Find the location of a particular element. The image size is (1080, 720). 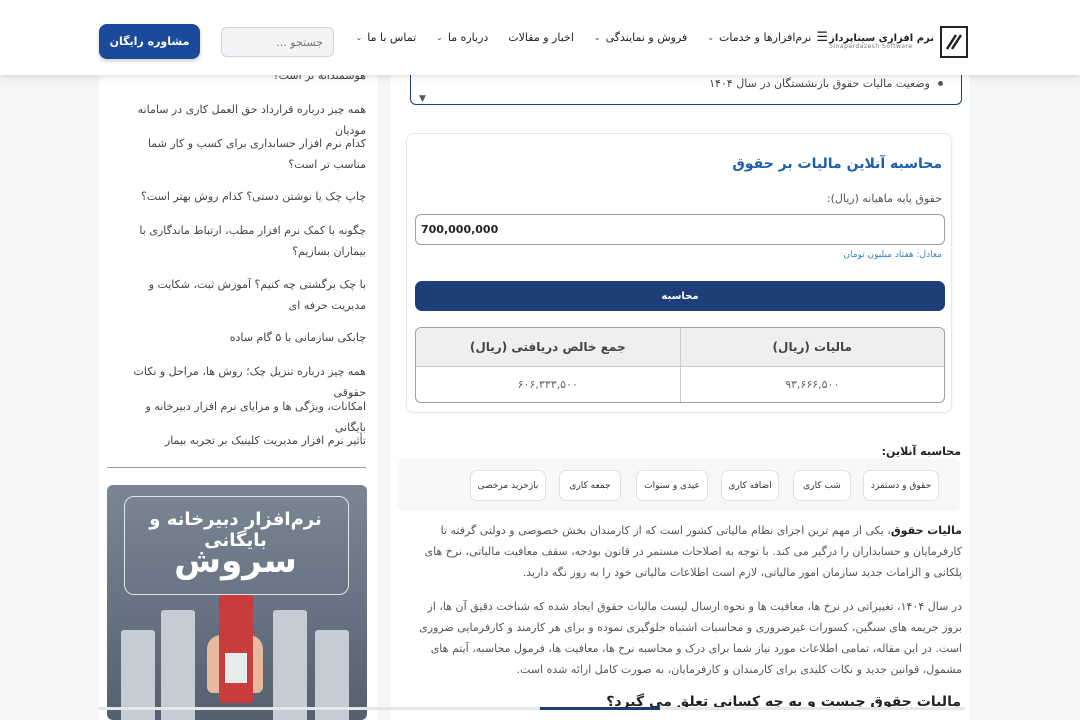

page-scroll-track is located at coordinates (532, 708).